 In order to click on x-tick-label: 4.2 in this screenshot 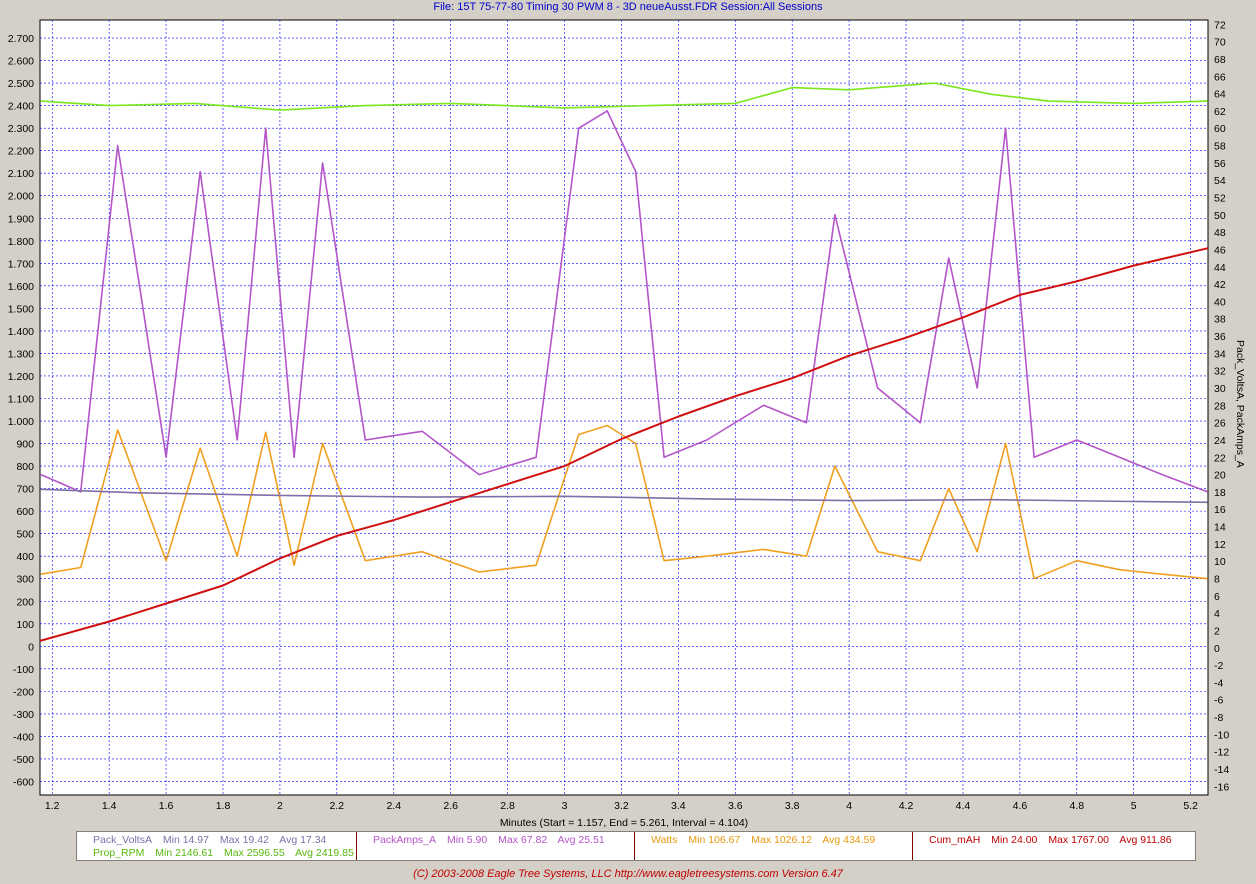, I will do `click(906, 806)`.